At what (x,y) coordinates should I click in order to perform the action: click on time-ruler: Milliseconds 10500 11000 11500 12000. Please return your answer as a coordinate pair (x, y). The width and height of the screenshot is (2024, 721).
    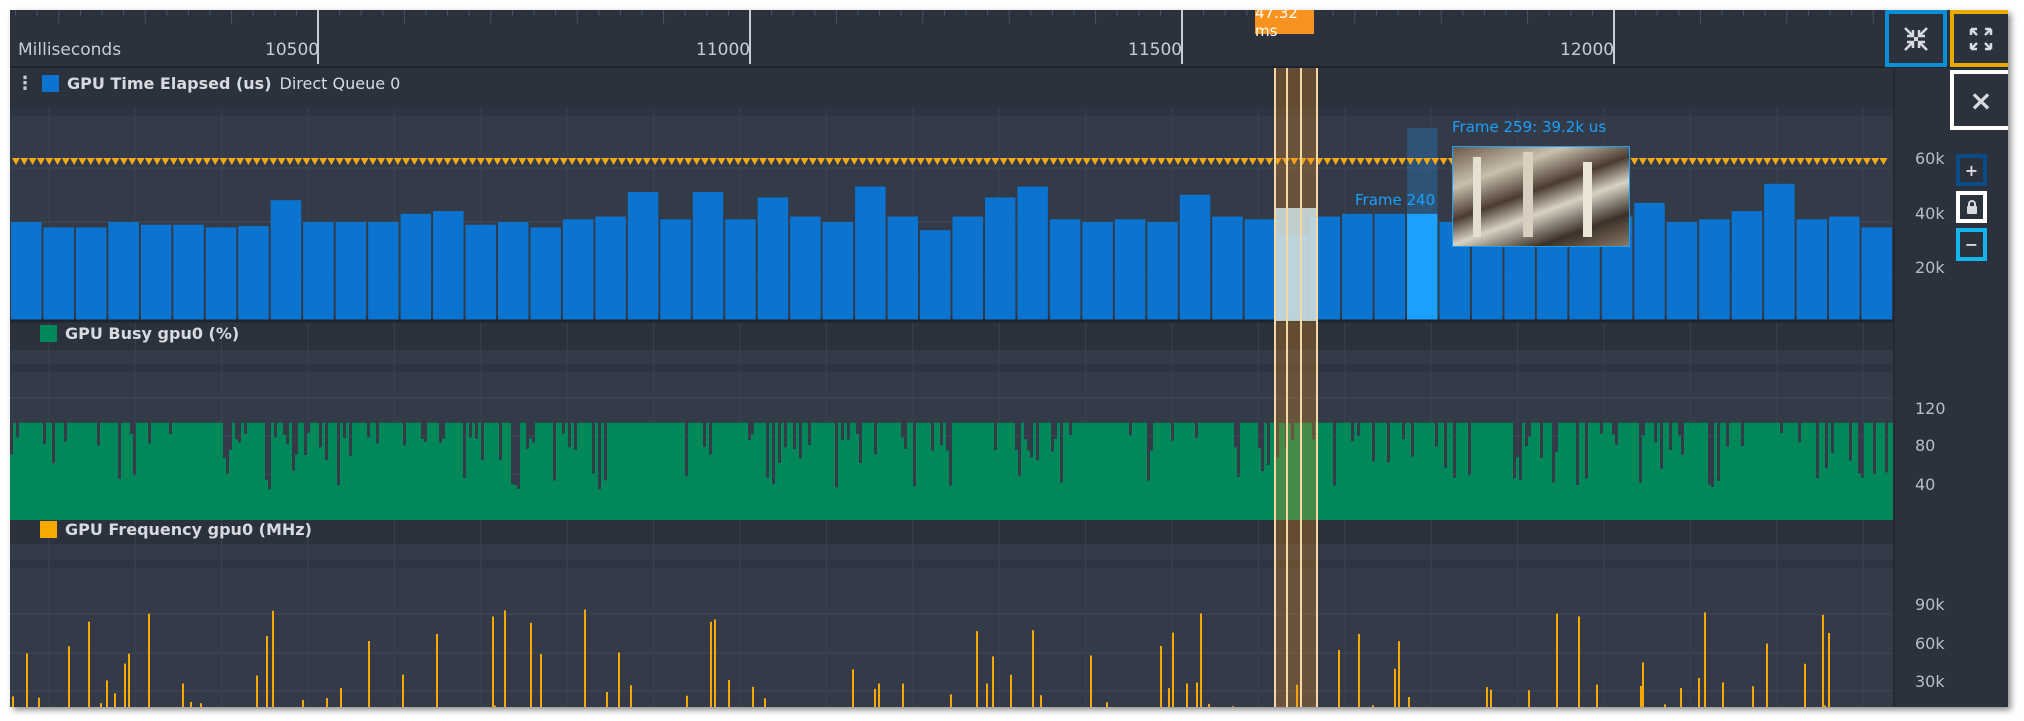
    Looking at the image, I should click on (1009, 39).